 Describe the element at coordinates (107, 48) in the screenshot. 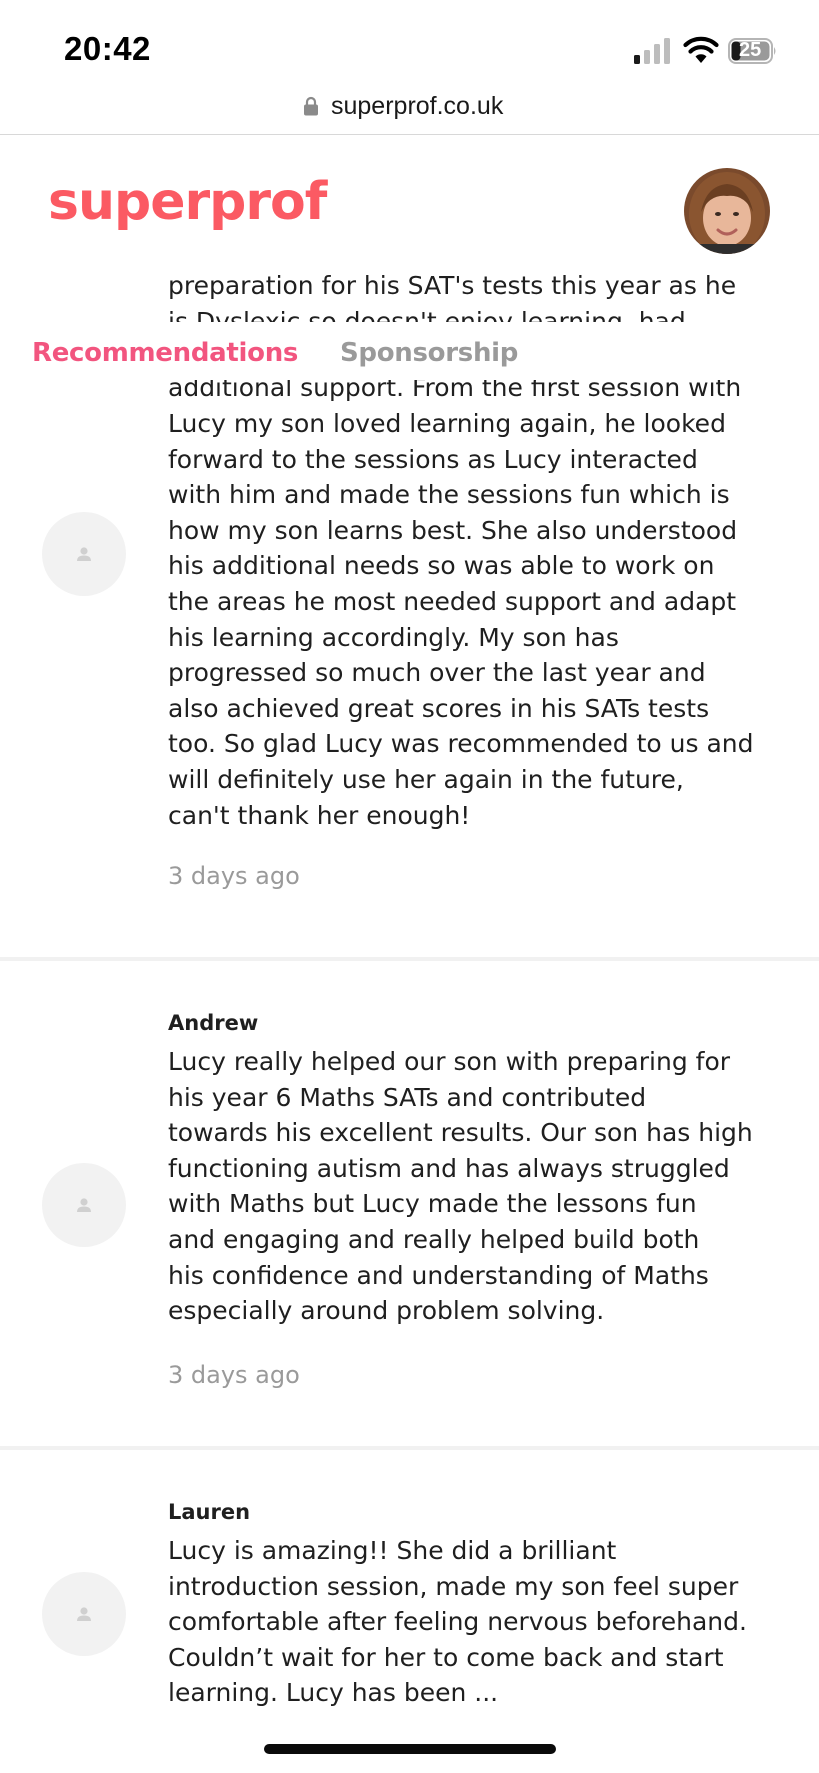

I see `clock: 20:42` at that location.